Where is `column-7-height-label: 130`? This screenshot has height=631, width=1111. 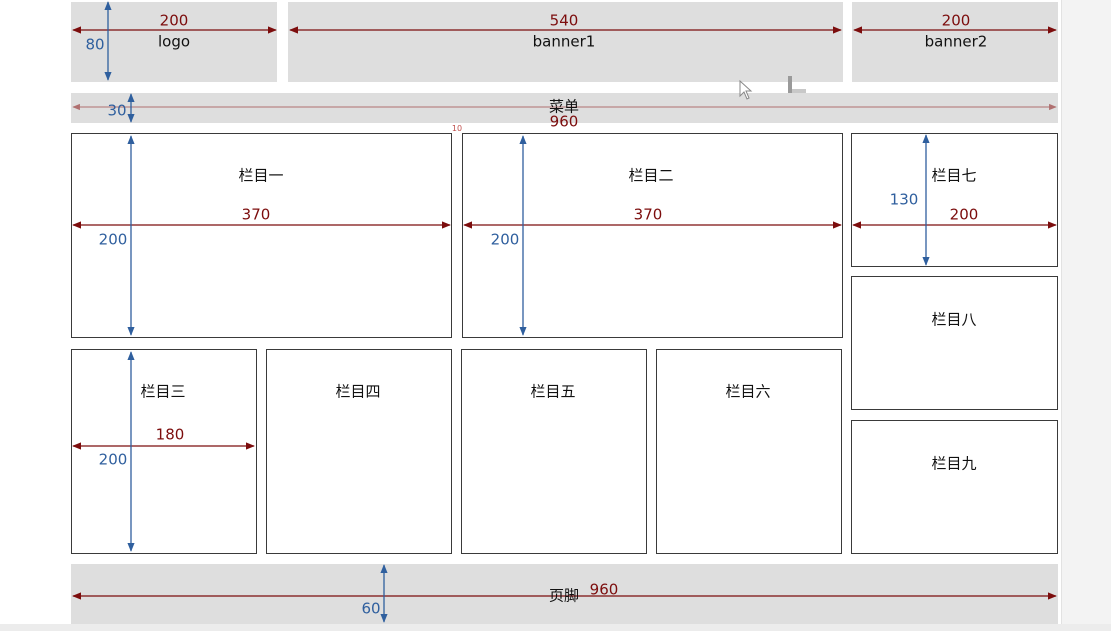 column-7-height-label: 130 is located at coordinates (904, 199).